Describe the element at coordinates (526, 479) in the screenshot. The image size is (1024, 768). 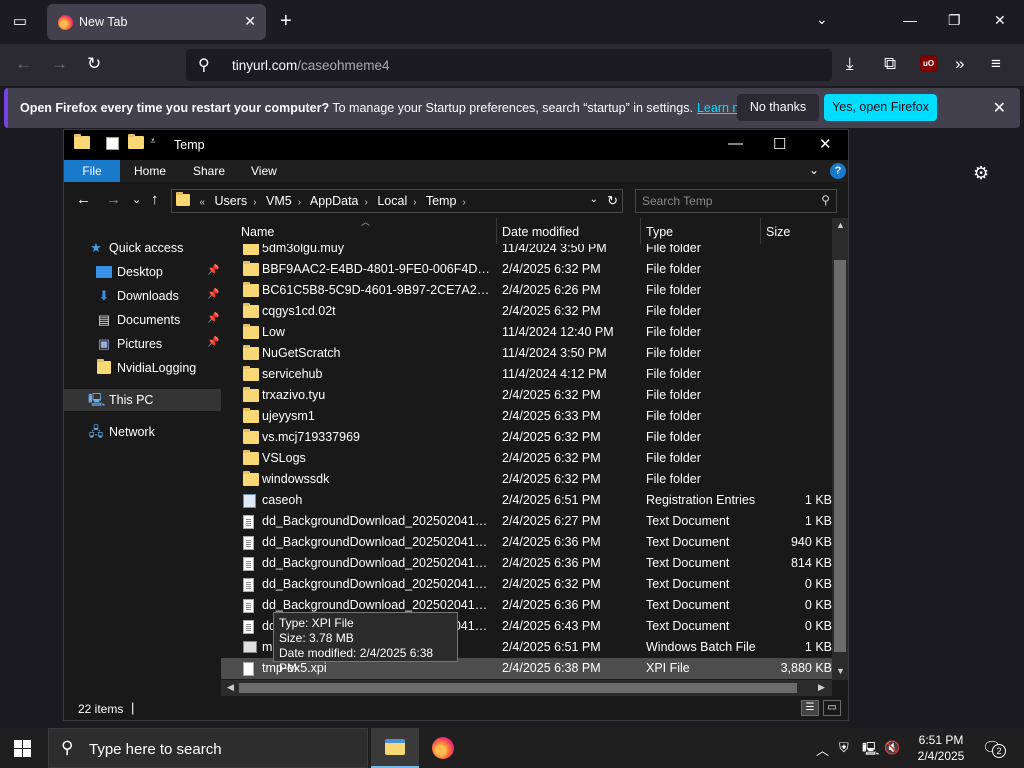
I see `table-row: windowssdk 2/4/2025 6:32 PM File folder` at that location.